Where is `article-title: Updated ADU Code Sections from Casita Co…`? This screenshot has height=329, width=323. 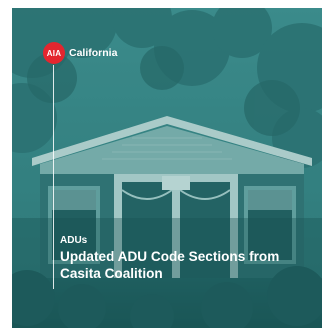
article-title: Updated ADU Code Sections from Casita Co… is located at coordinates (189, 265).